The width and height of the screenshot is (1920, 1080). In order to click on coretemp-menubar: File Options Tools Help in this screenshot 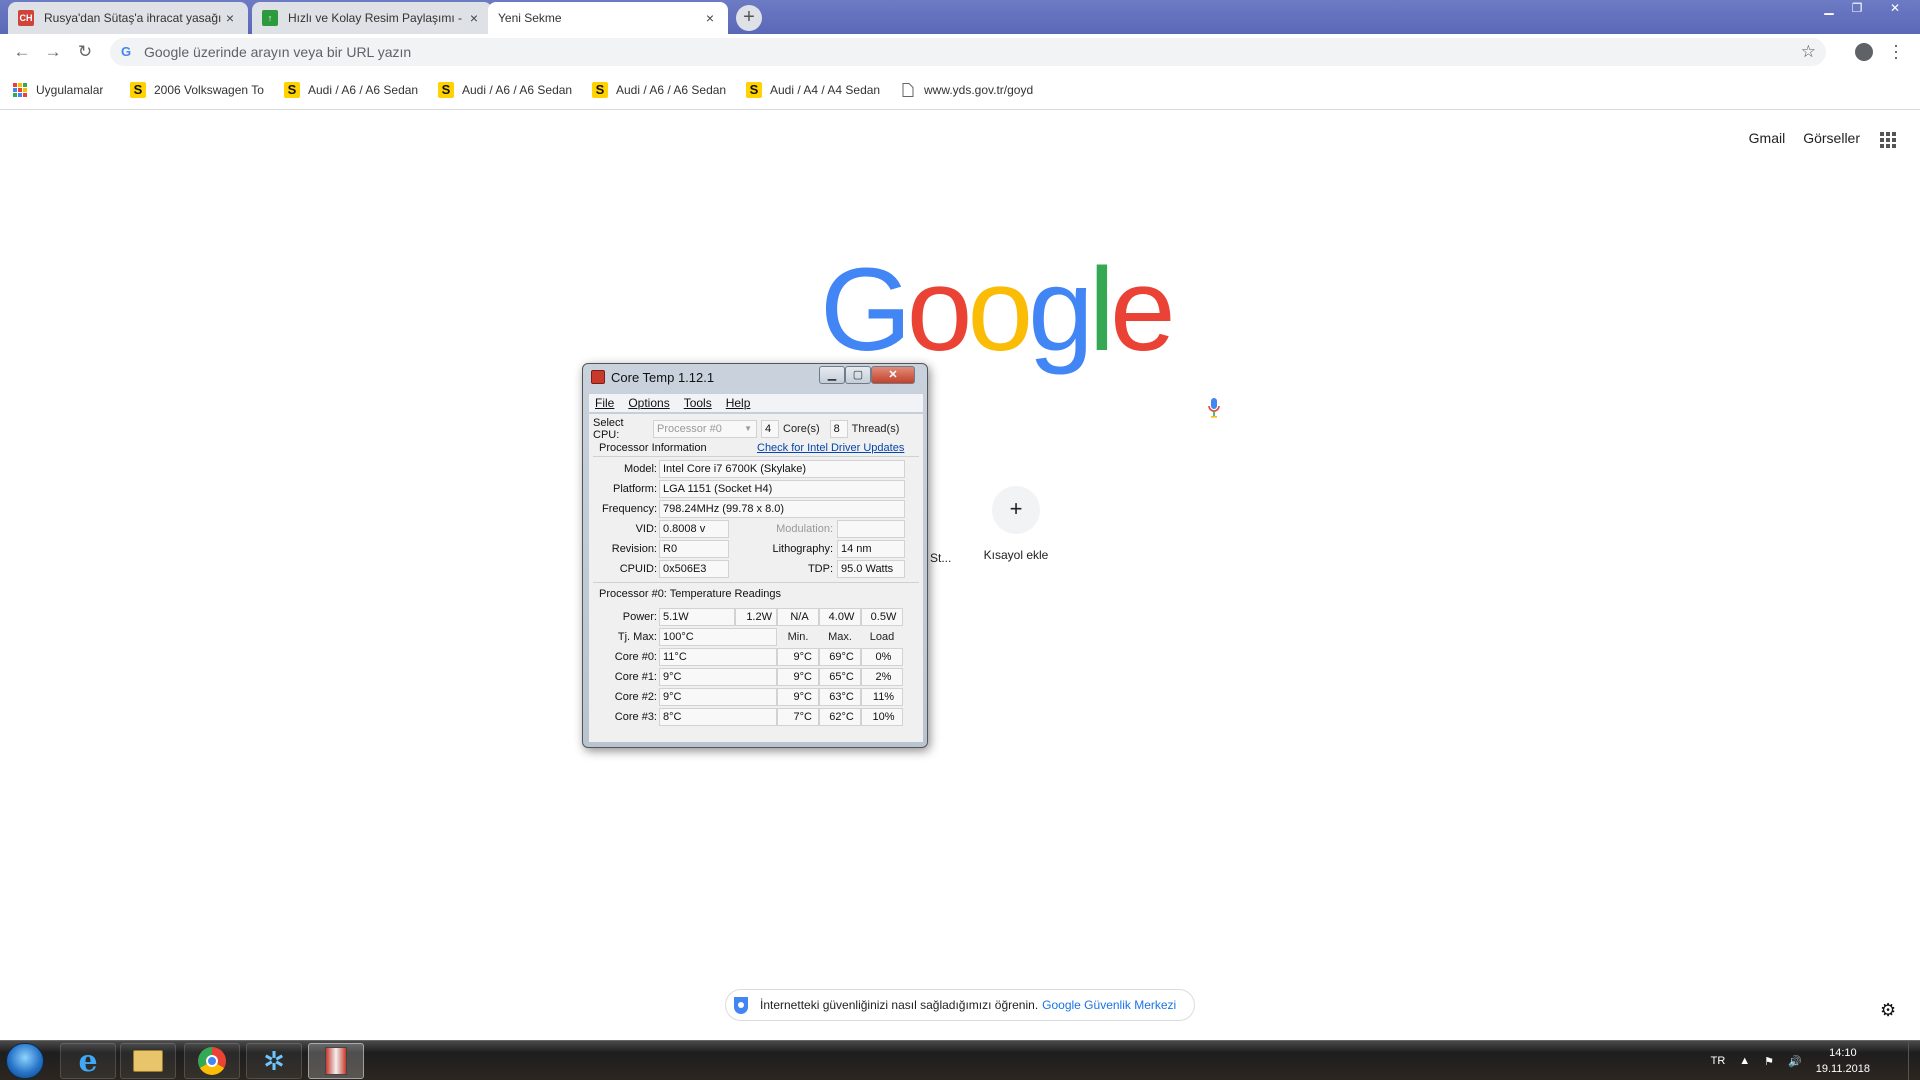, I will do `click(756, 403)`.